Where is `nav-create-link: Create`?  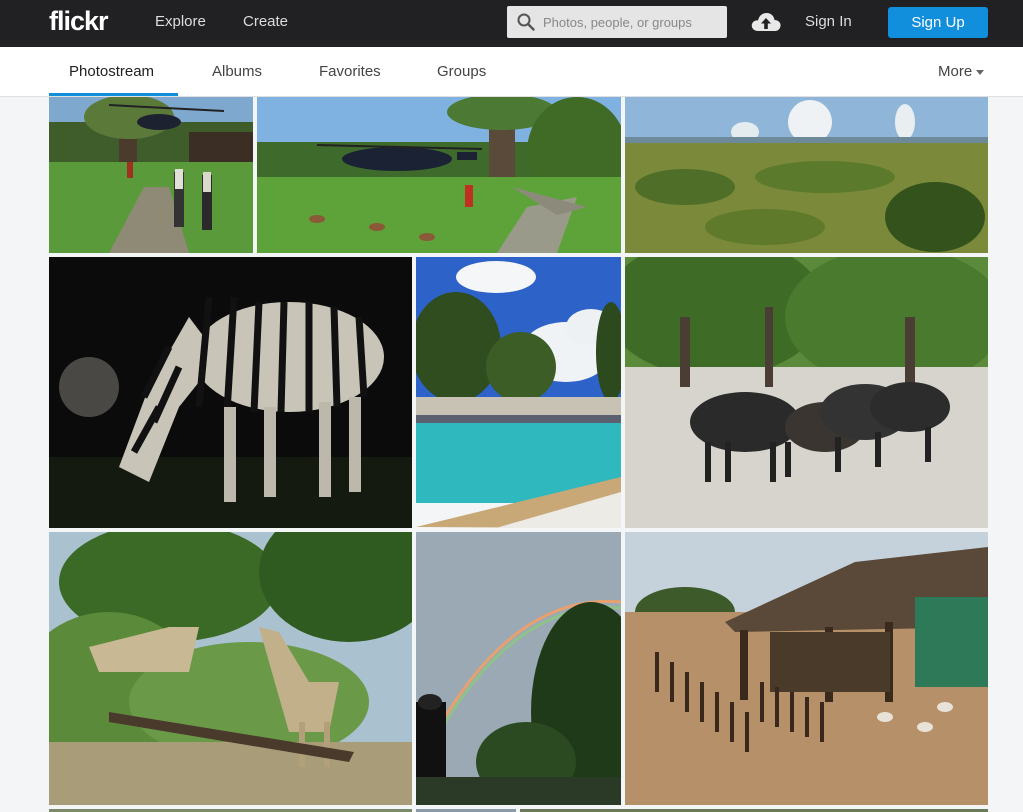
nav-create-link: Create is located at coordinates (265, 21).